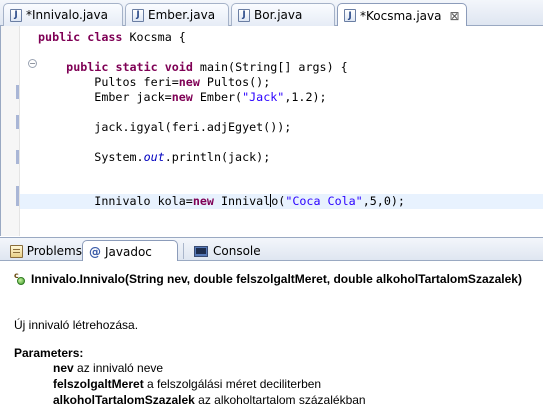 The height and width of the screenshot is (417, 543). I want to click on problems-icon, so click(16, 251).